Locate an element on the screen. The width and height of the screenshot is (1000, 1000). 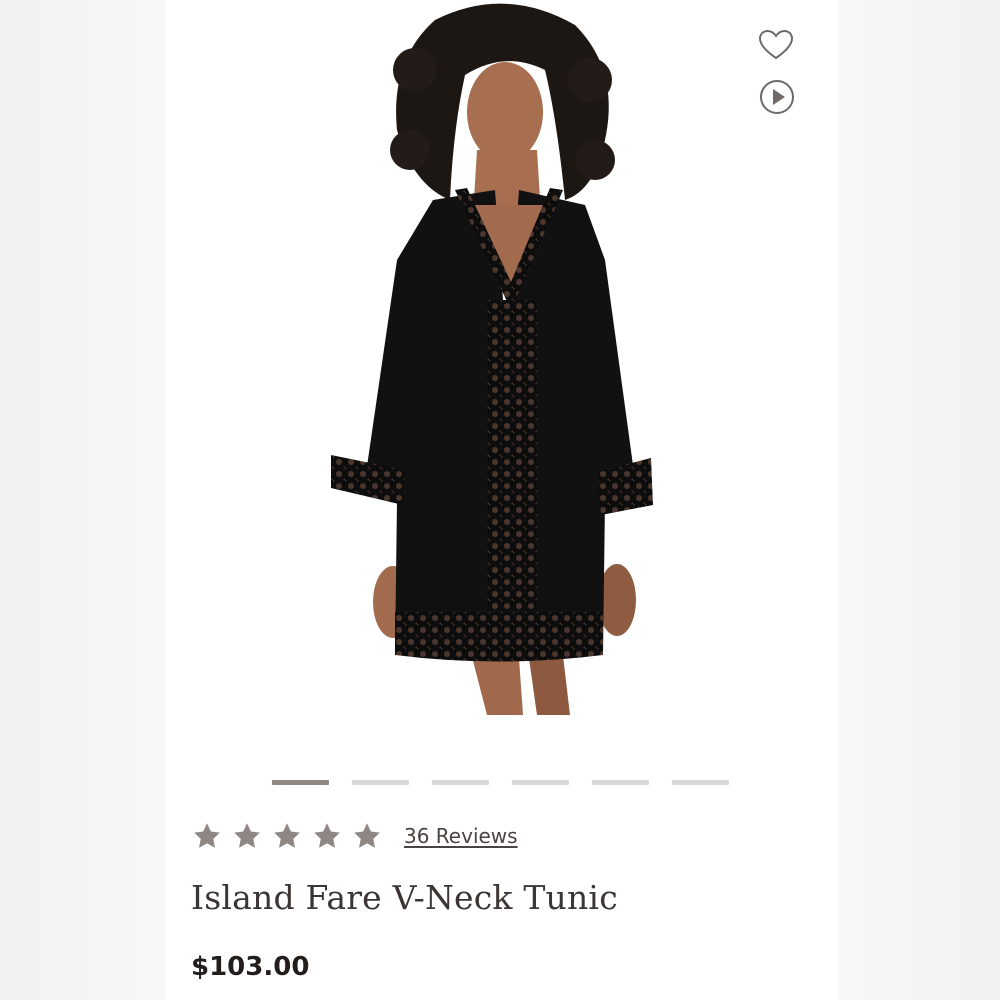
product-title: Island Fare V-Neck Tunic is located at coordinates (404, 897).